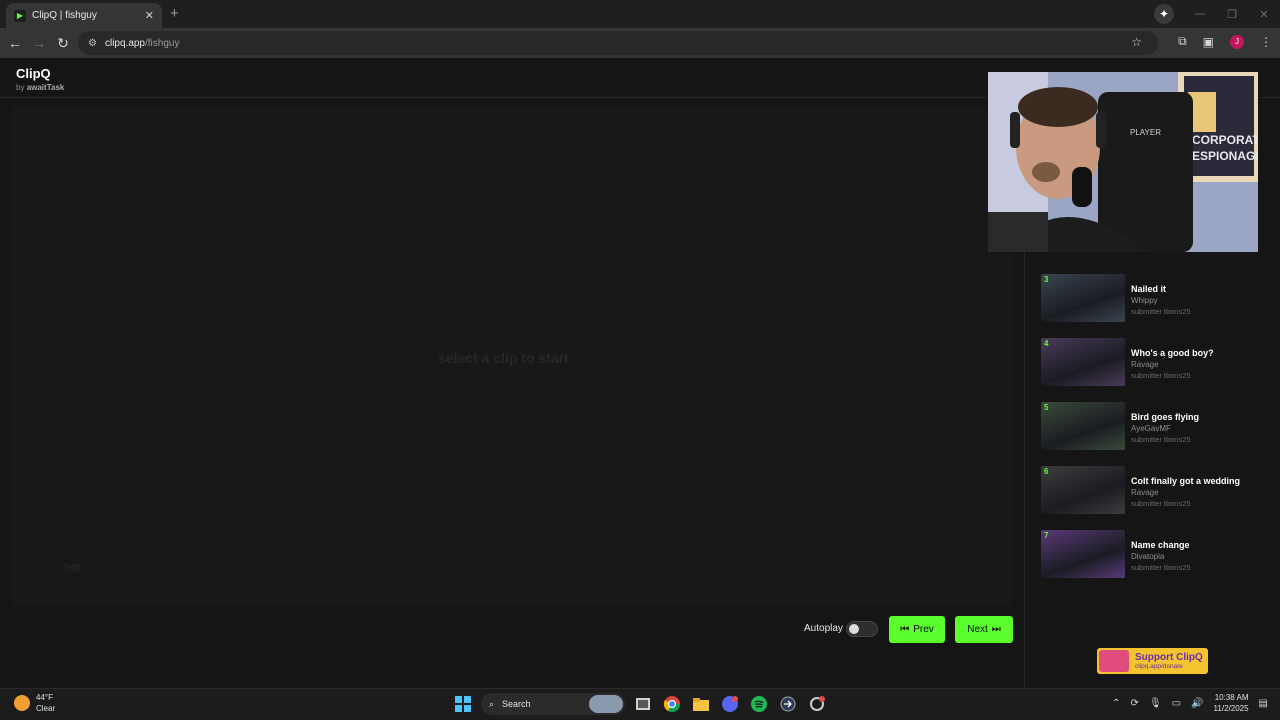 Image resolution: width=1280 pixels, height=720 pixels. I want to click on taskbar-search: ⌕ Search, so click(553, 704).